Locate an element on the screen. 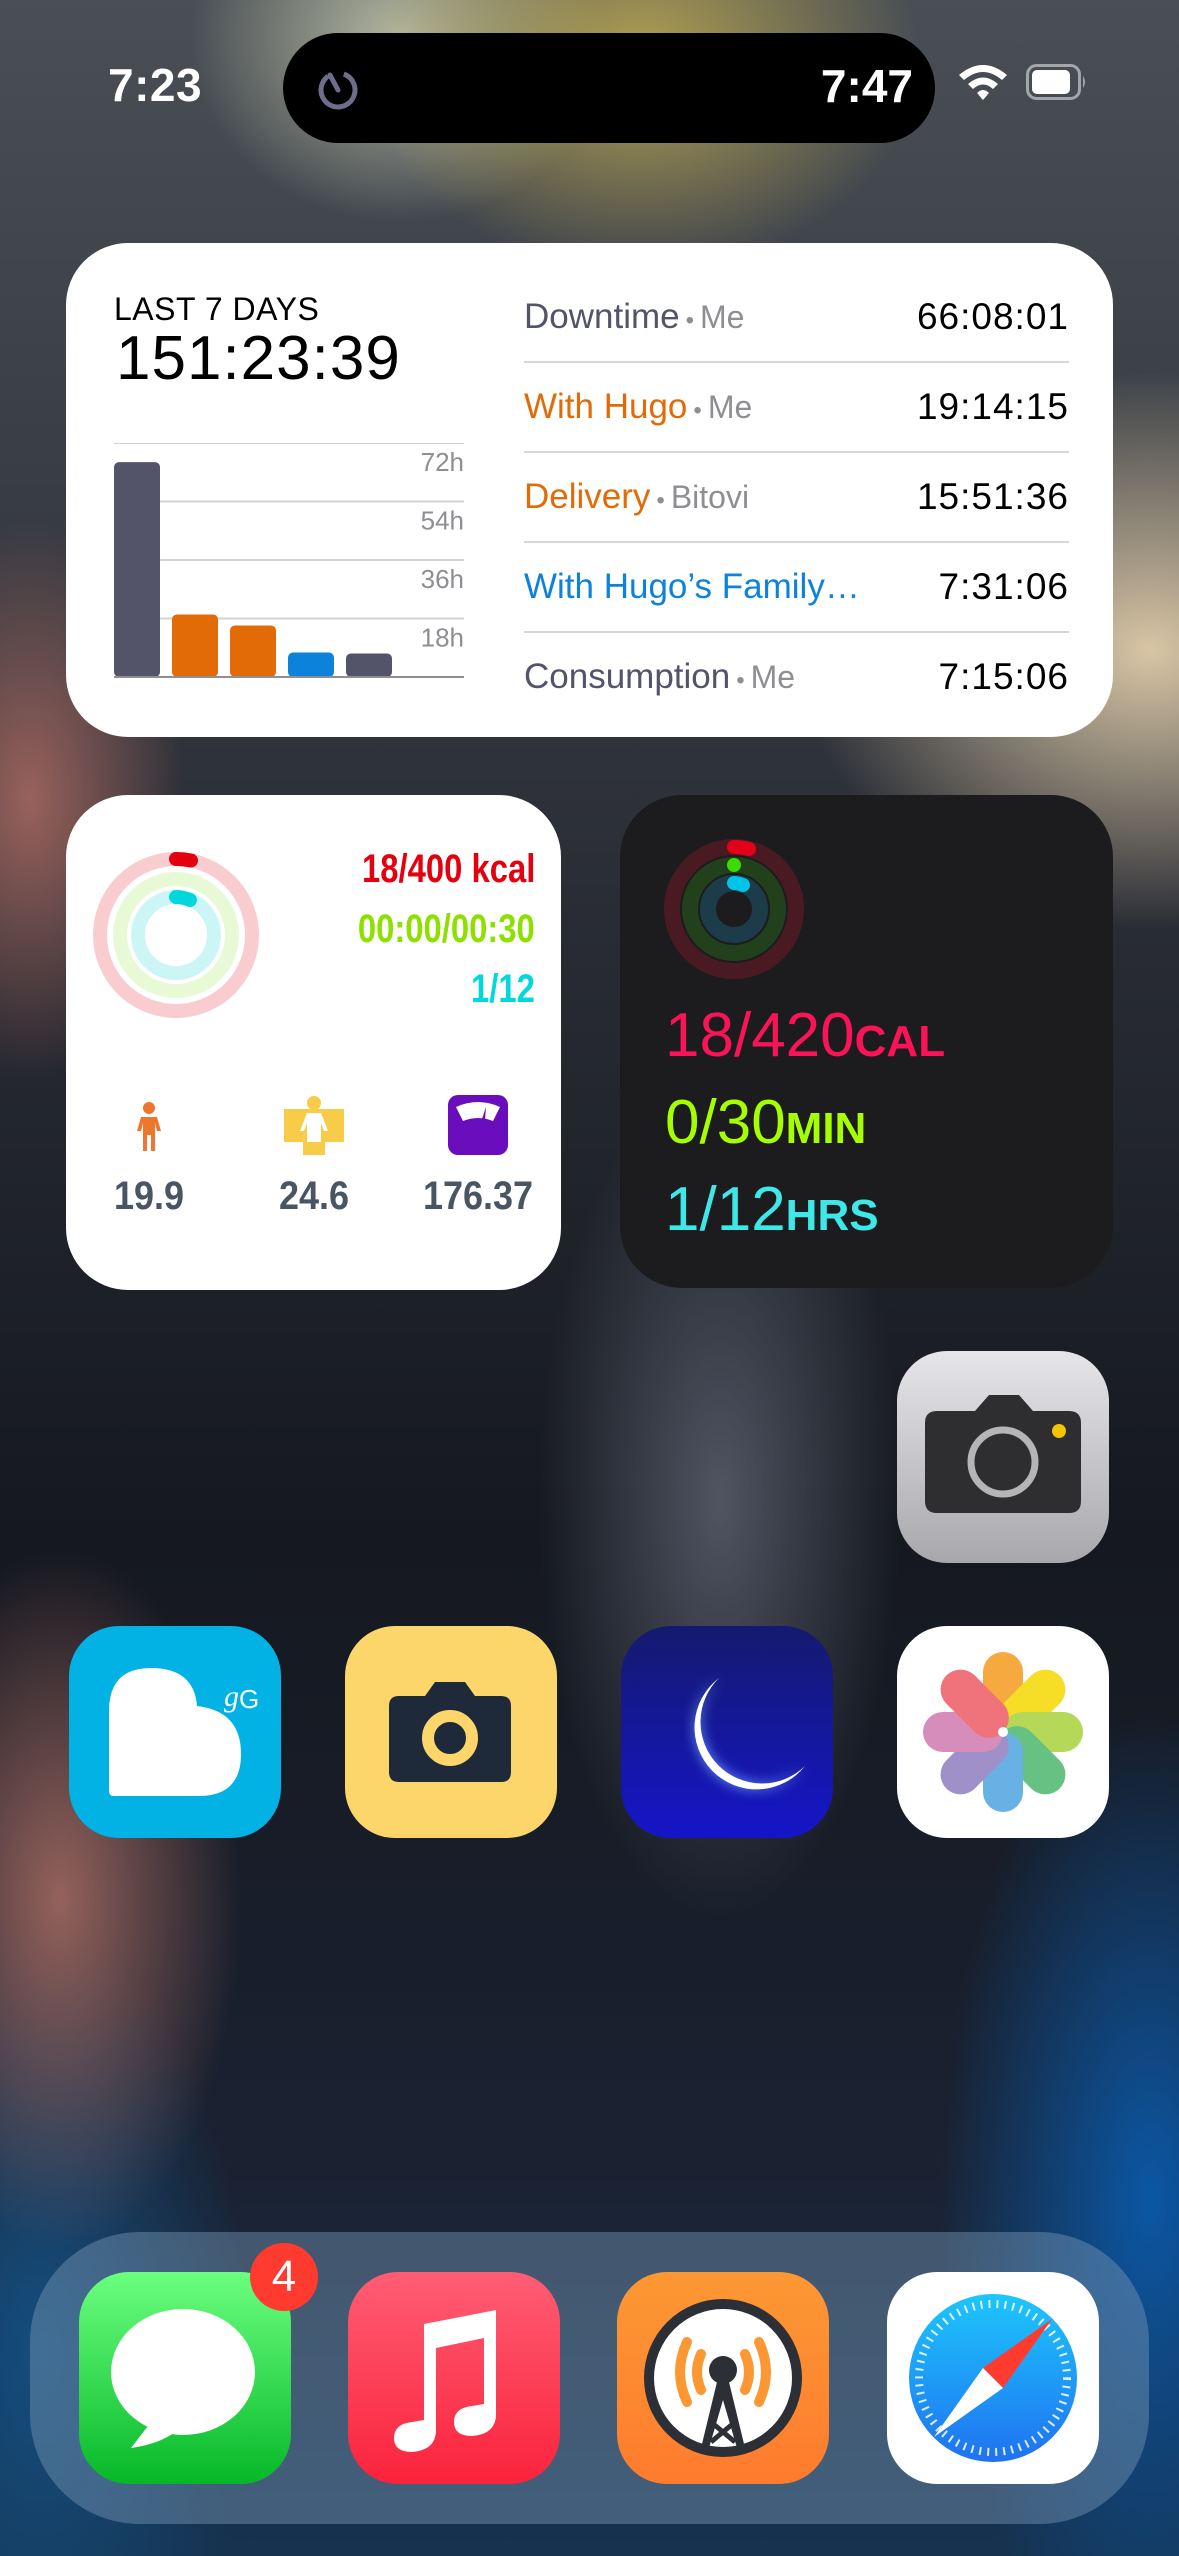 The width and height of the screenshot is (1179, 2556). compass-icon is located at coordinates (993, 2378).